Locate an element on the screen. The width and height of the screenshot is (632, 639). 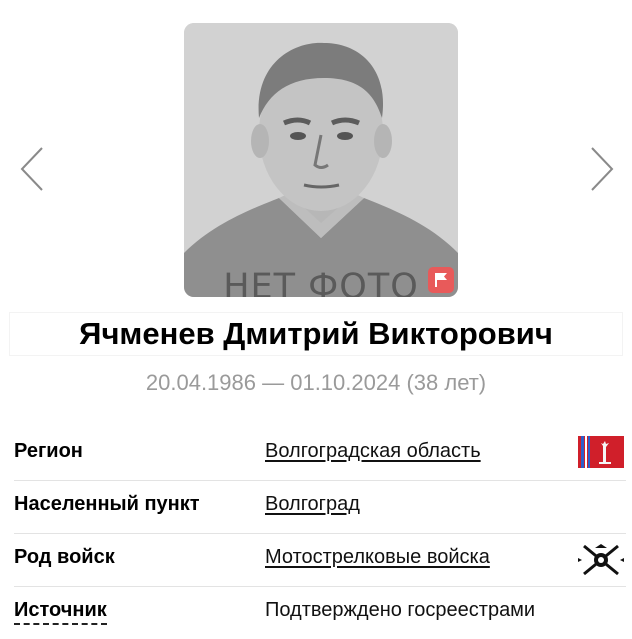
source-value: Подтверждено госреестрами is located at coordinates (400, 610).